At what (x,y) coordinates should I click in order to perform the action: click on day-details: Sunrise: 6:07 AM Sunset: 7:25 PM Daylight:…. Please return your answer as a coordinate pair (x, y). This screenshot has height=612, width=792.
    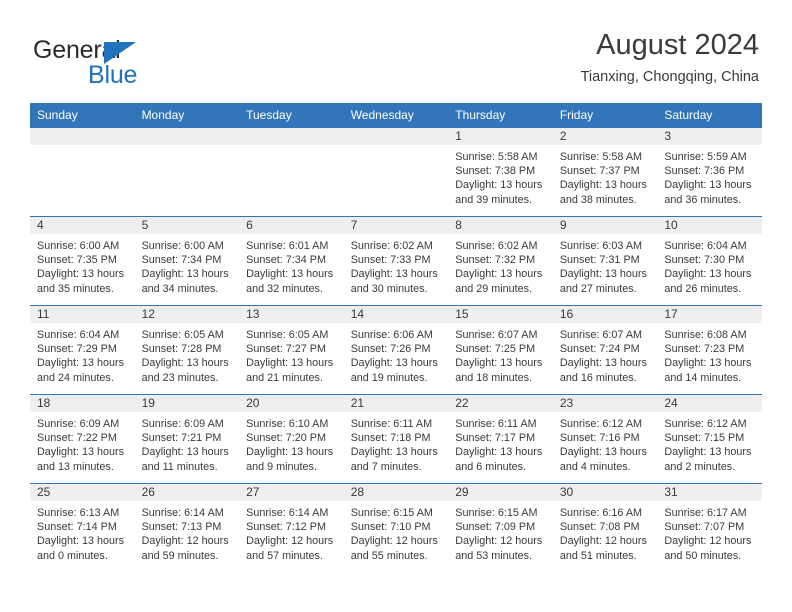
    Looking at the image, I should click on (500, 354).